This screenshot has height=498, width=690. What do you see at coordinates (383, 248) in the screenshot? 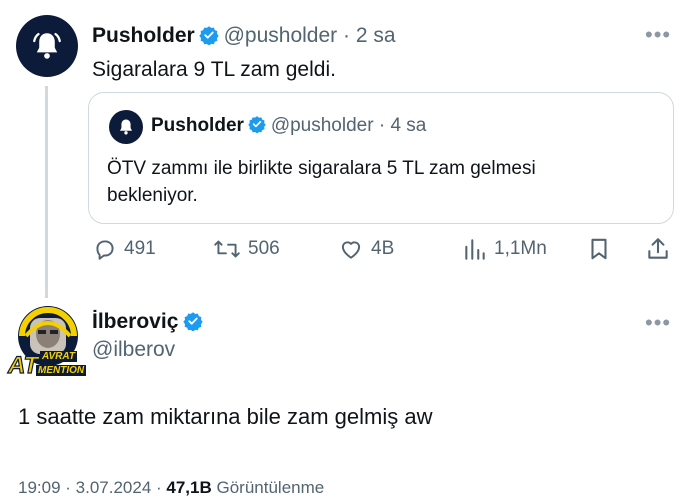
I see `like-count: 4B` at bounding box center [383, 248].